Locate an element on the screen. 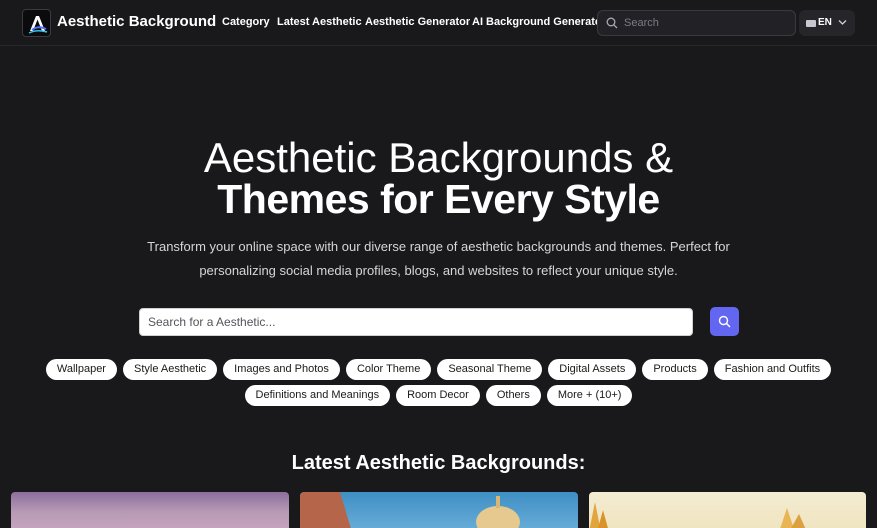 This screenshot has width=877, height=528. tag-definitions-and-meanings: Definitions and Meanings is located at coordinates (317, 395).